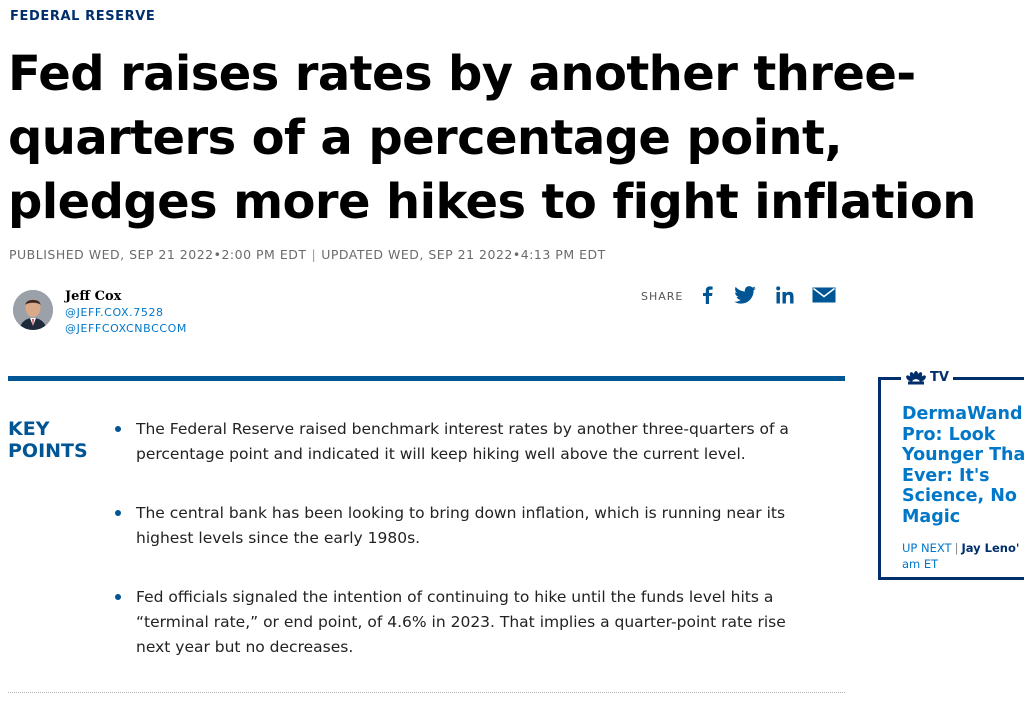  I want to click on share-label: SHARE, so click(662, 296).